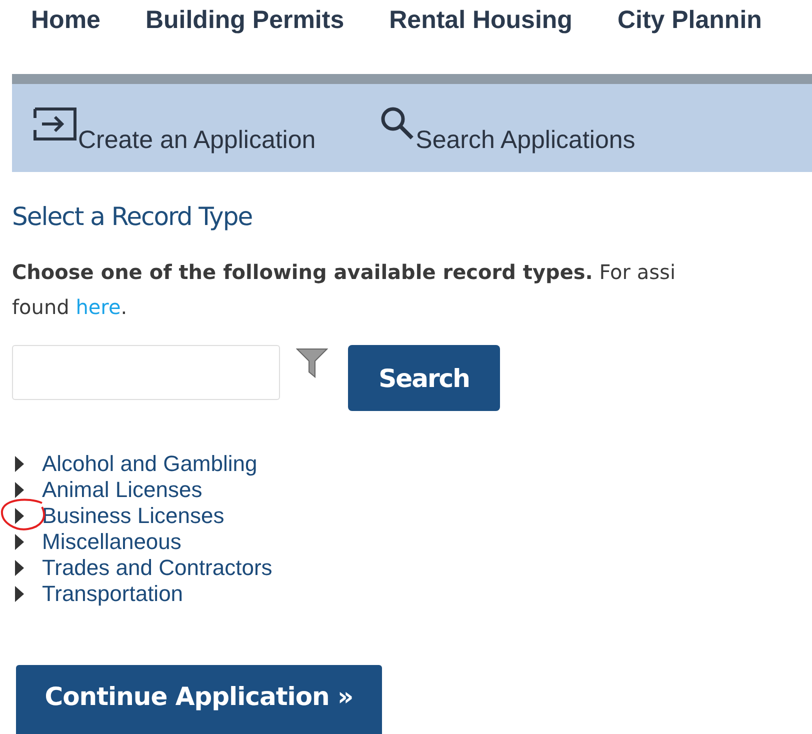 This screenshot has height=734, width=812. Describe the element at coordinates (112, 542) in the screenshot. I see `record-type-link: Miscellaneous` at that location.